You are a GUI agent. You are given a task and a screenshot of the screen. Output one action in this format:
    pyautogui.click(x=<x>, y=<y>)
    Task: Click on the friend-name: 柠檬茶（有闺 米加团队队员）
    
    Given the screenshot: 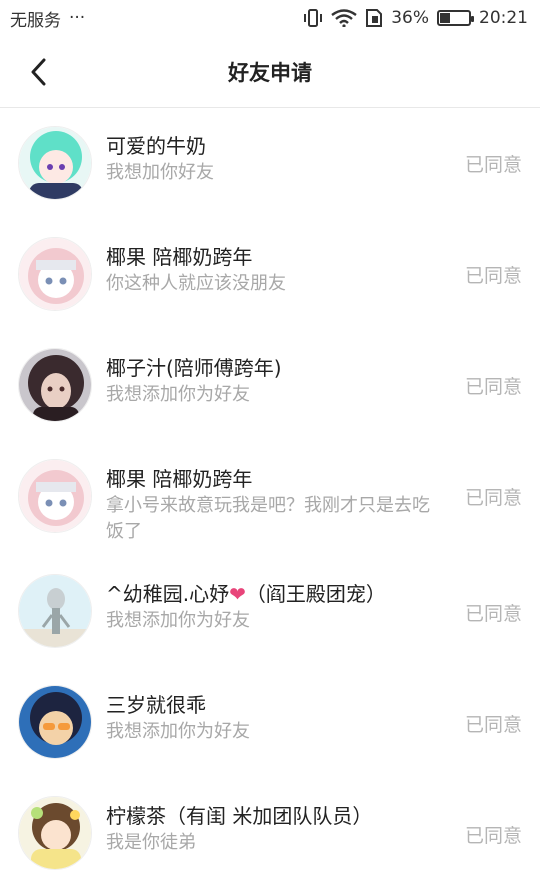 What is the action you would take?
    pyautogui.click(x=239, y=816)
    